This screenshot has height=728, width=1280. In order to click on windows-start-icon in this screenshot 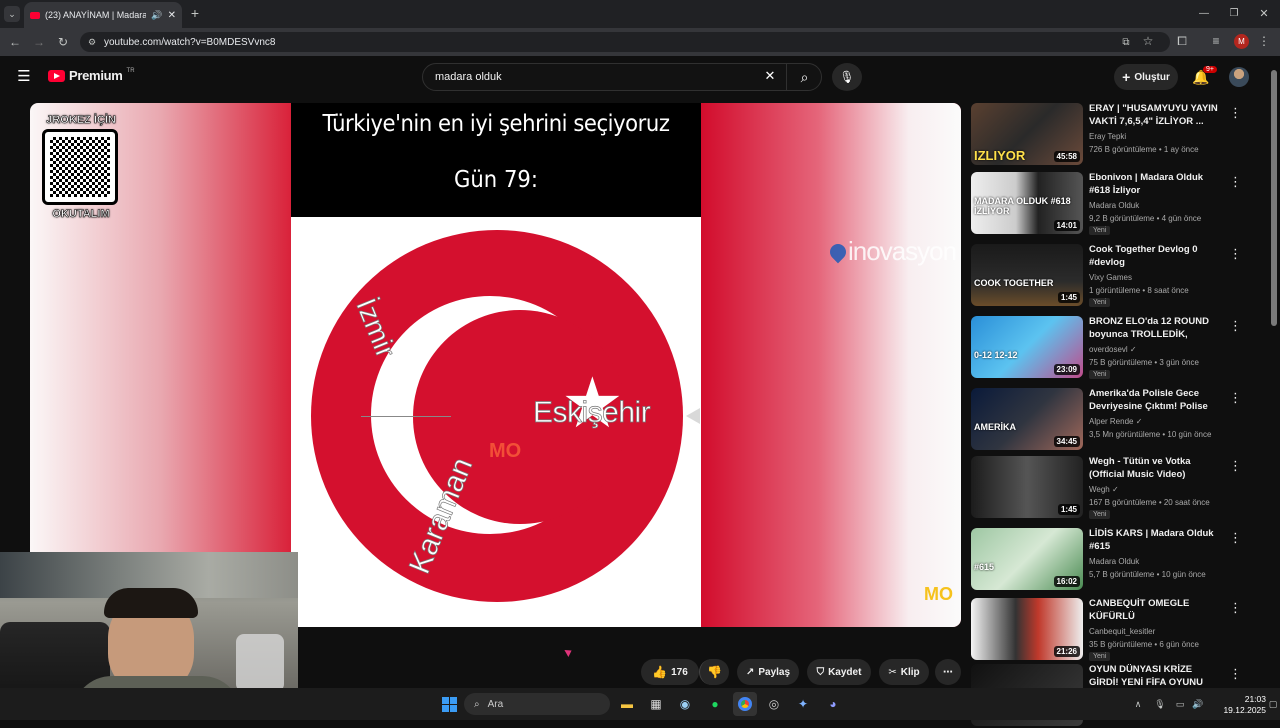, I will do `click(449, 704)`.